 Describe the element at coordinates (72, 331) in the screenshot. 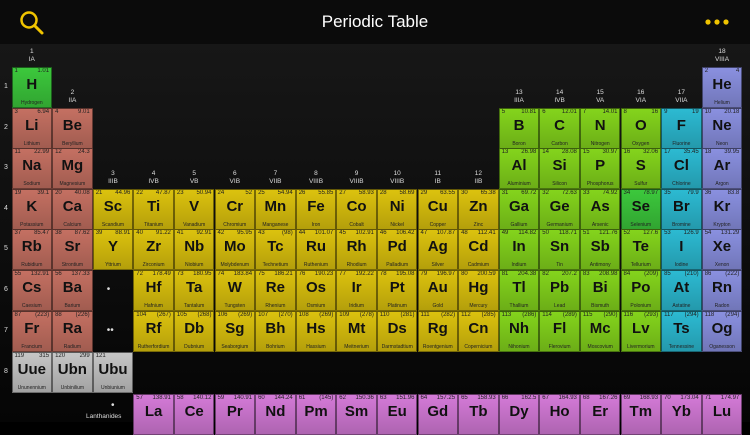

I see `element-ra: 88 (226) Ra Radium` at that location.